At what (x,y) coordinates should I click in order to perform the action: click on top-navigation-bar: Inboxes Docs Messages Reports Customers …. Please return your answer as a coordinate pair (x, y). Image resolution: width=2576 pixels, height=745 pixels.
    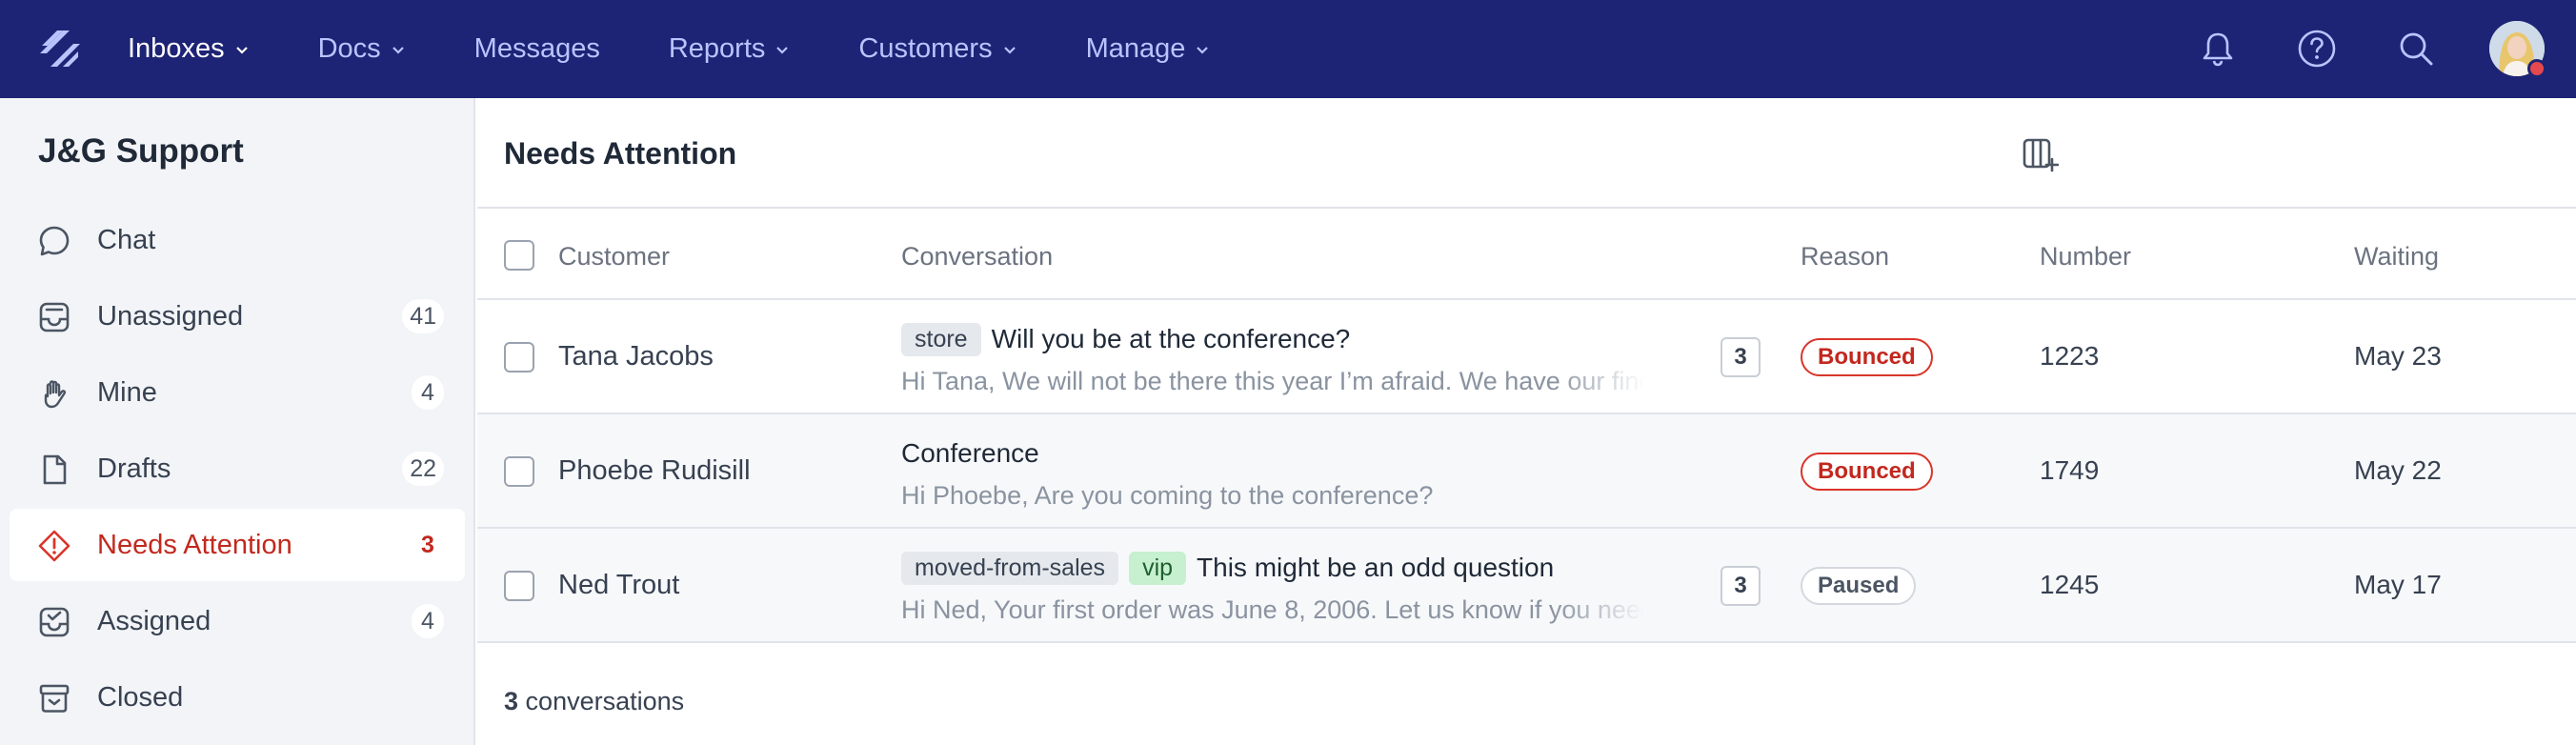
    Looking at the image, I should click on (1288, 49).